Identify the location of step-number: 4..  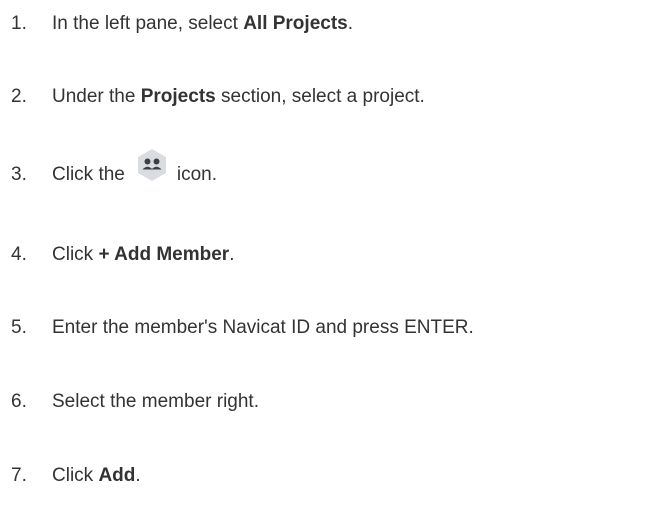
(19, 254).